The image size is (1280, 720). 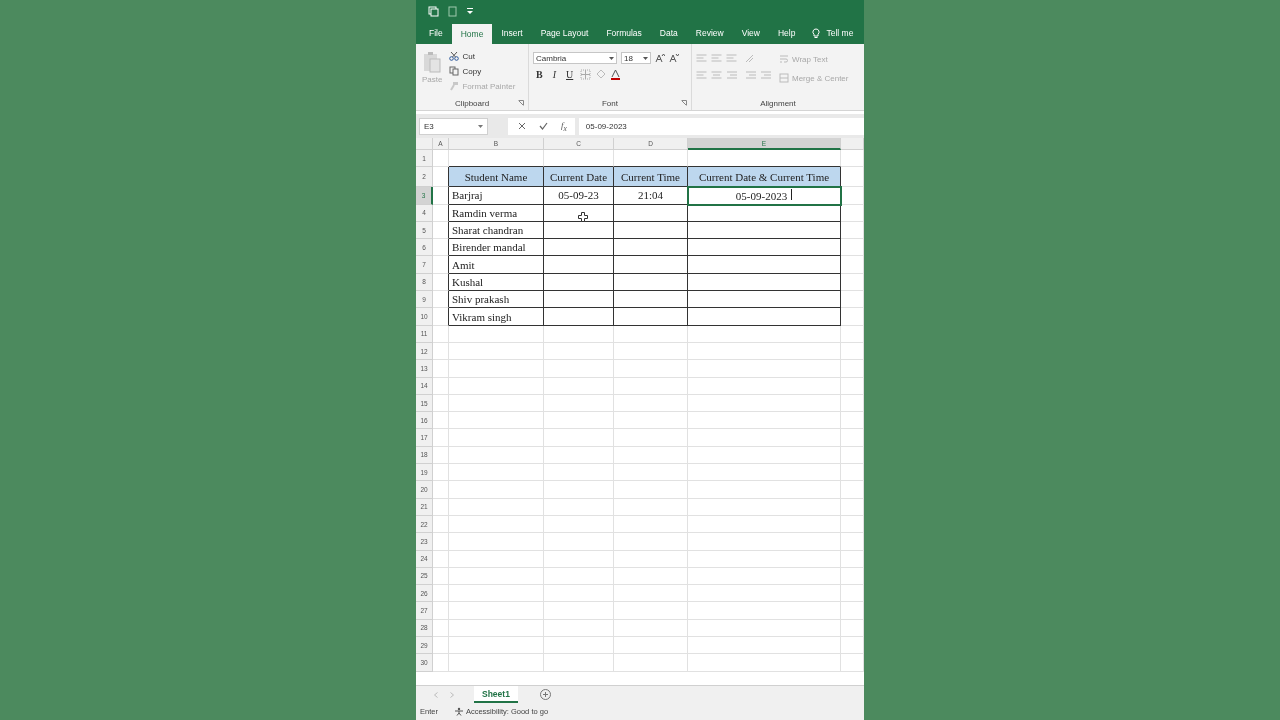 What do you see at coordinates (554, 74) in the screenshot?
I see `format-button: I` at bounding box center [554, 74].